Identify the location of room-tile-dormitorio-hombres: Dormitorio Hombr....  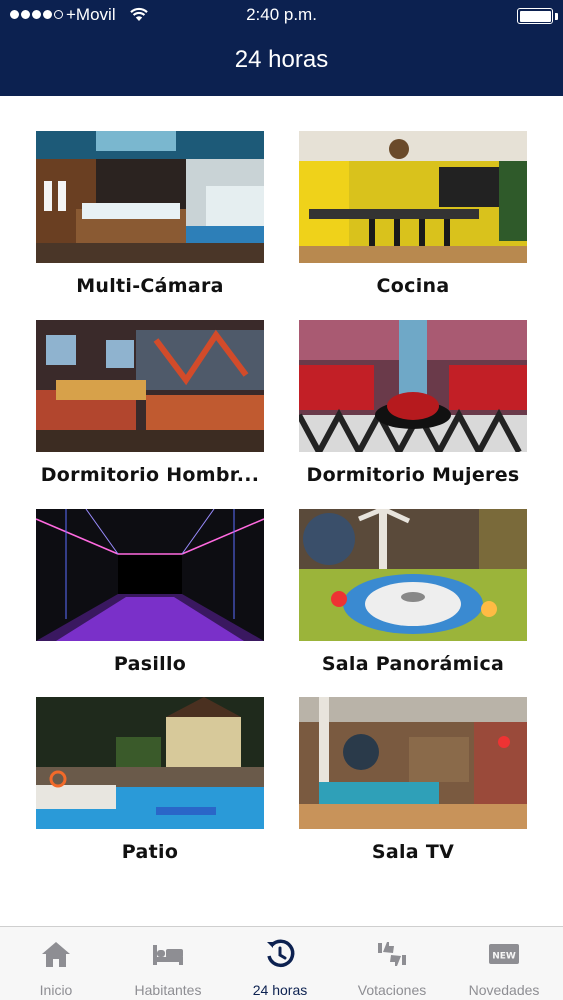
(150, 403).